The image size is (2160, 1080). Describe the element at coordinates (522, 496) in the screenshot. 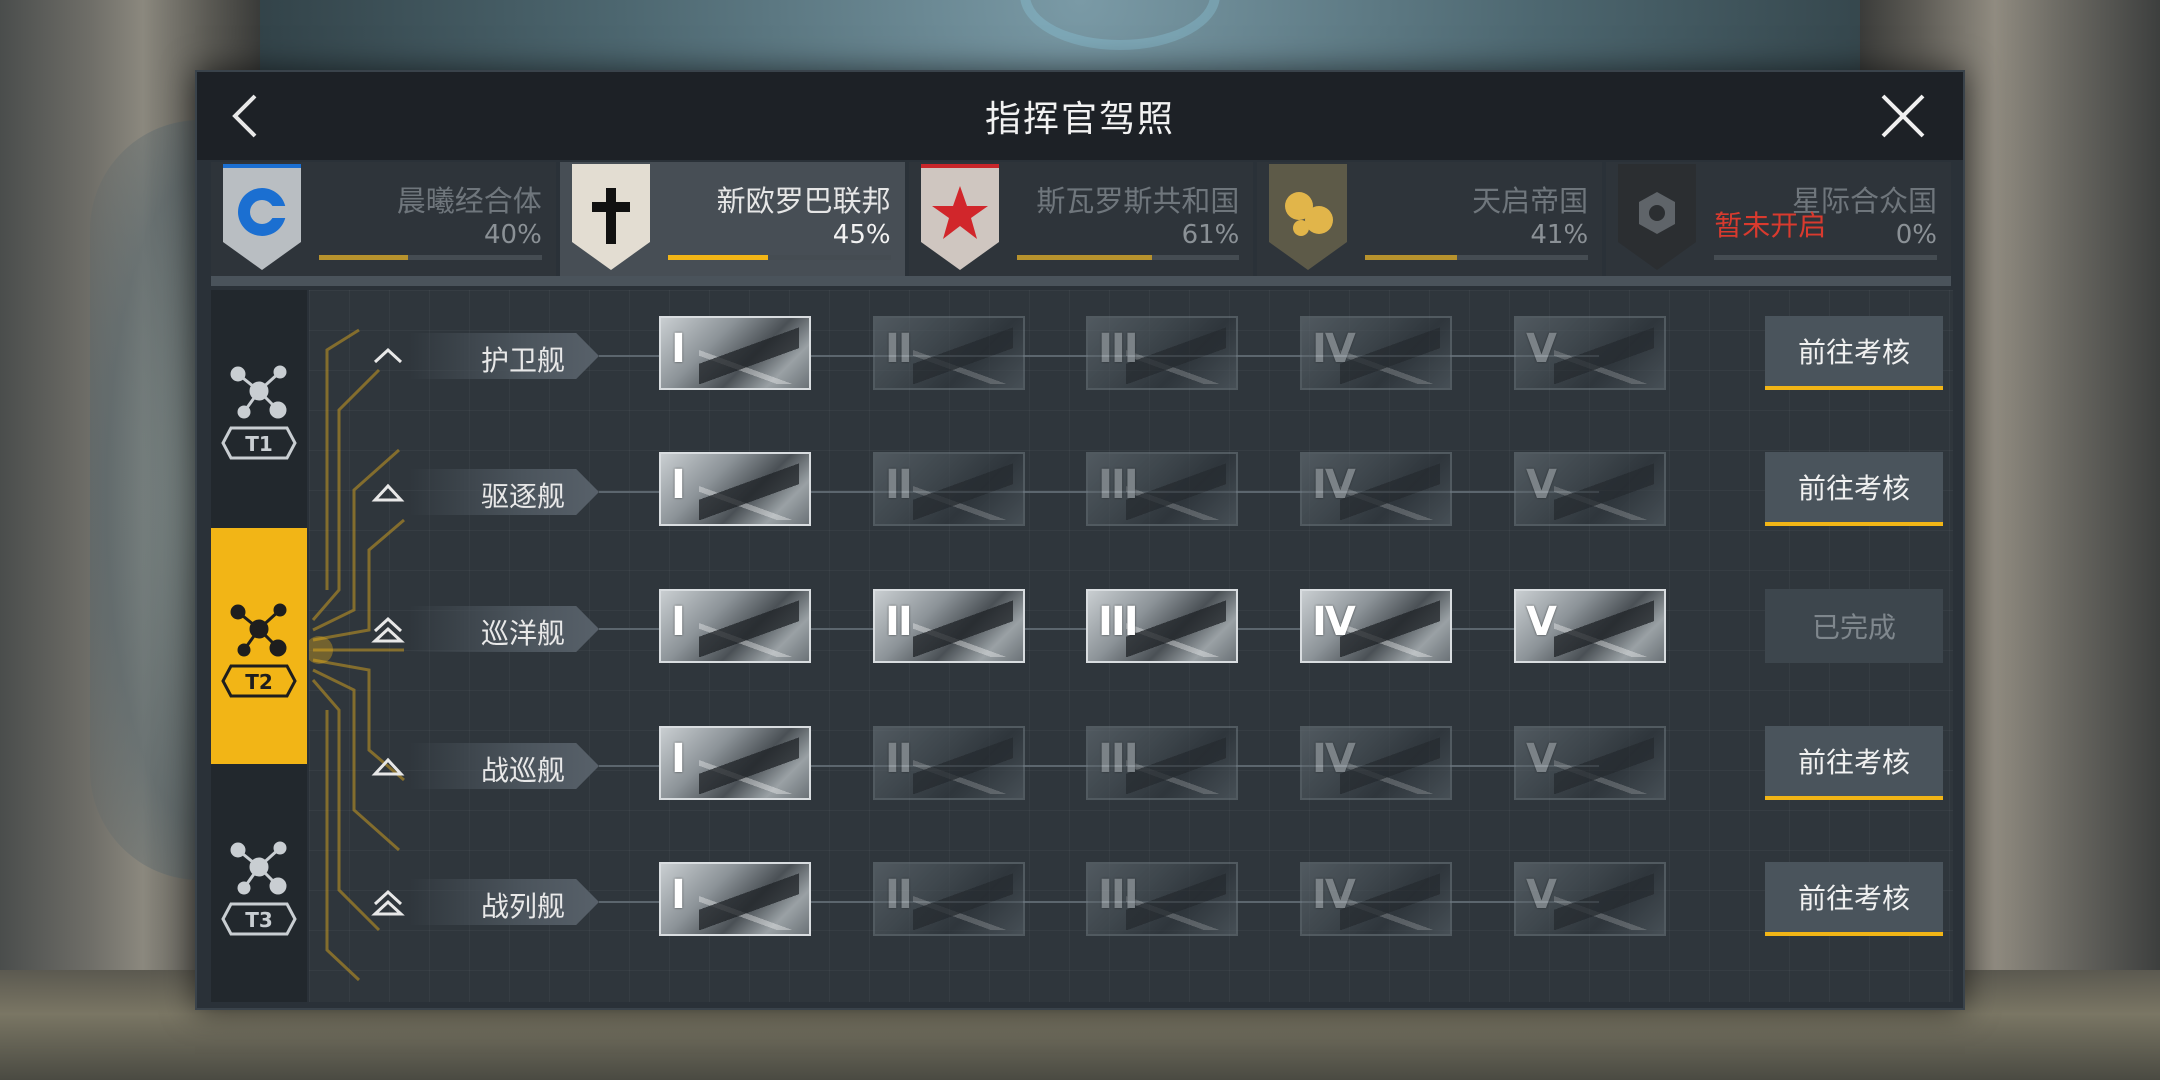

I see `ship-class-label: 驱逐舰` at that location.